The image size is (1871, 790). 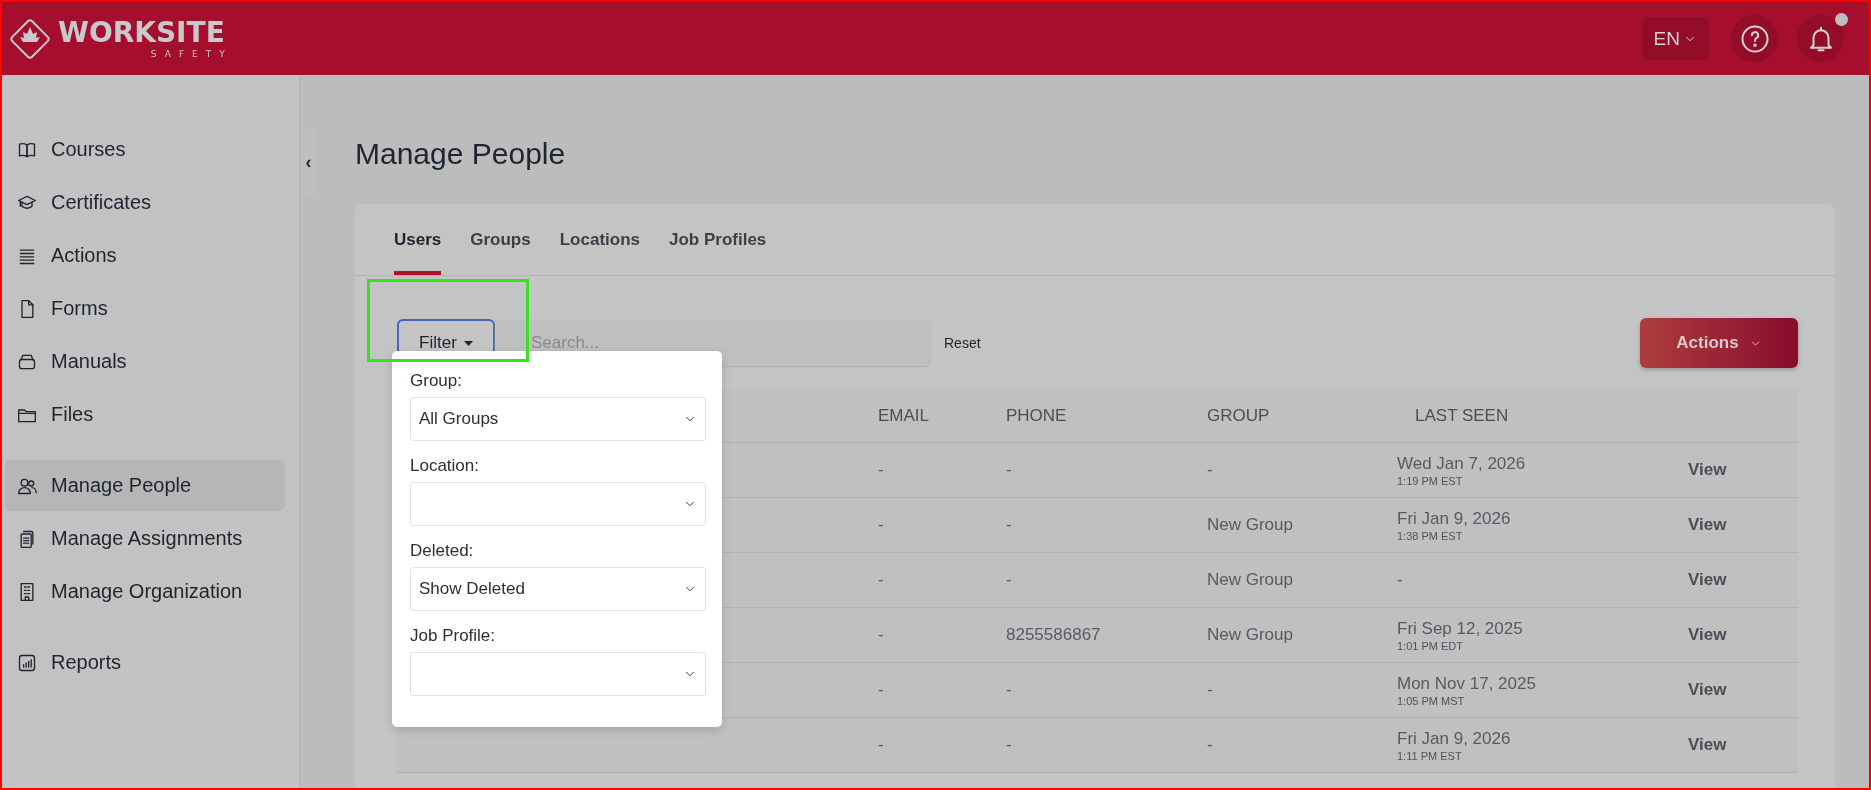 I want to click on table-cell-text: 8255586867, so click(x=1054, y=635).